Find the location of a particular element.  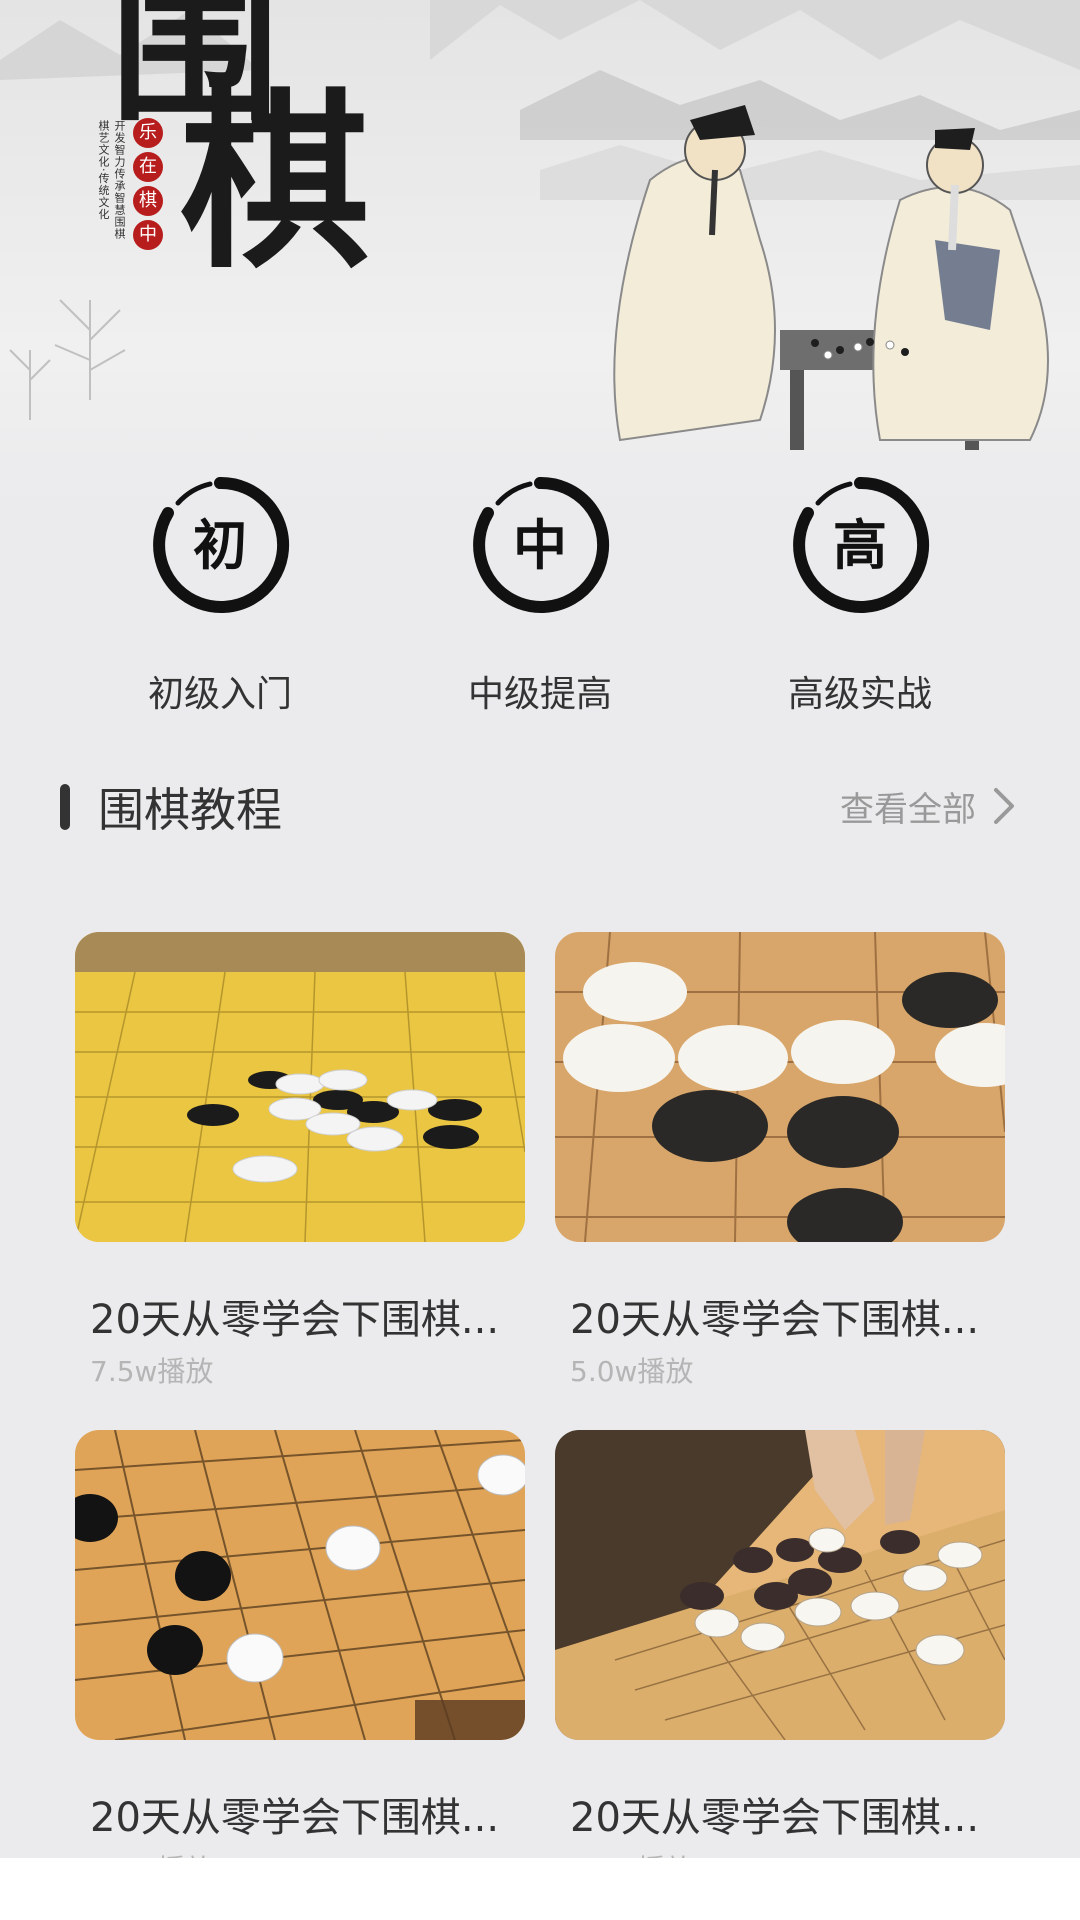

course-play-count: 7.5w播放 is located at coordinates (152, 1371).